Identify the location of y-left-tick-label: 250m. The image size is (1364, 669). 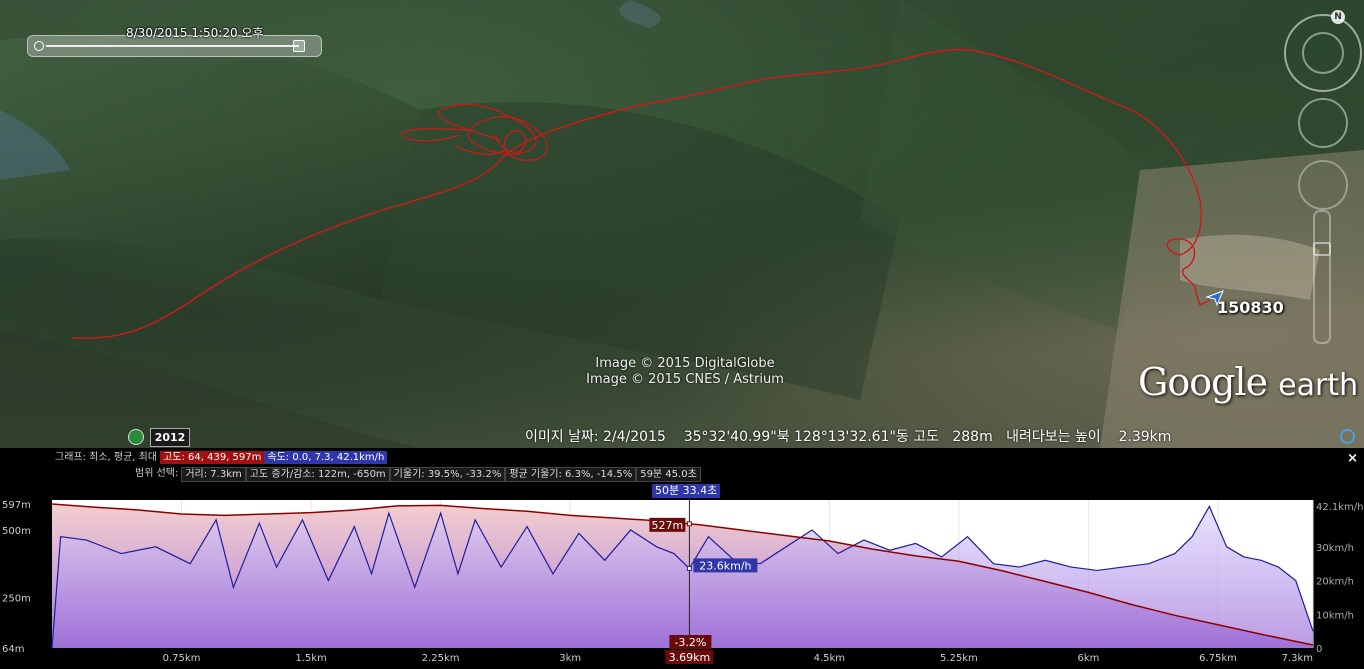
(16, 599).